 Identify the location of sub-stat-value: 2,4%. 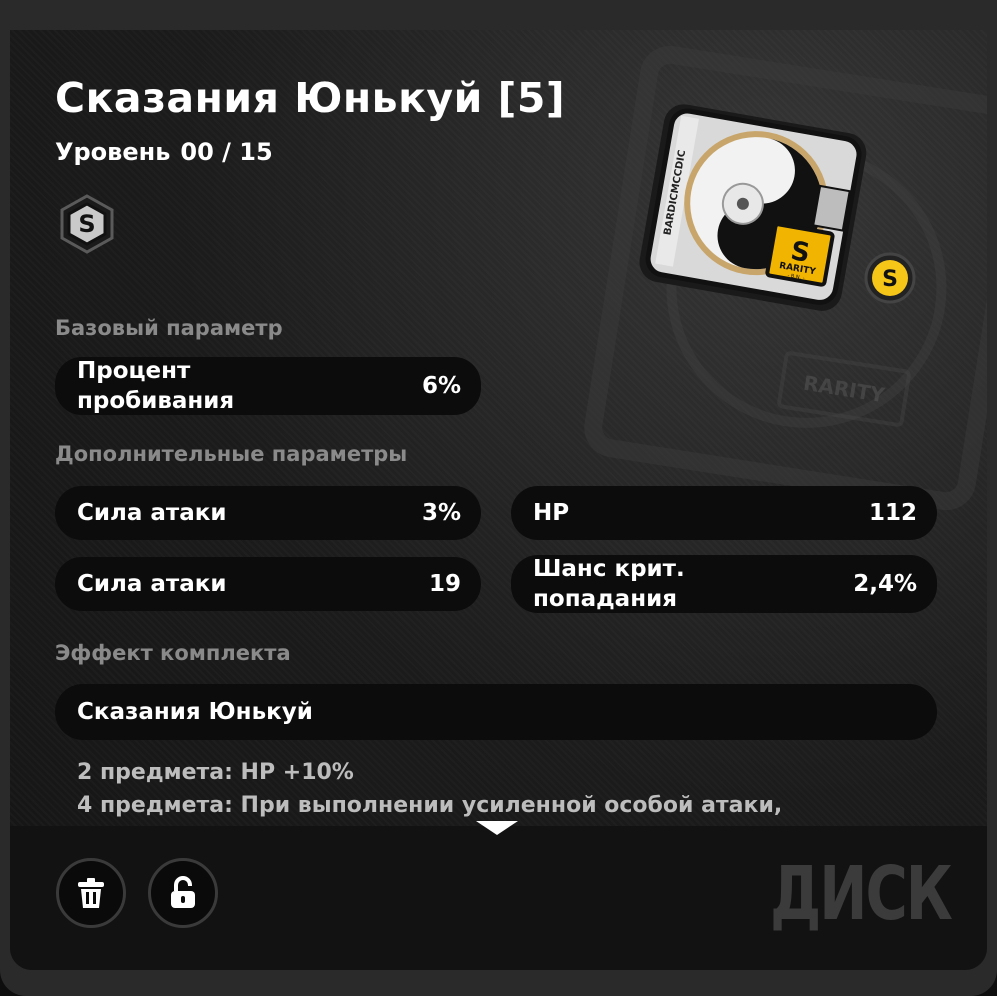
(885, 584).